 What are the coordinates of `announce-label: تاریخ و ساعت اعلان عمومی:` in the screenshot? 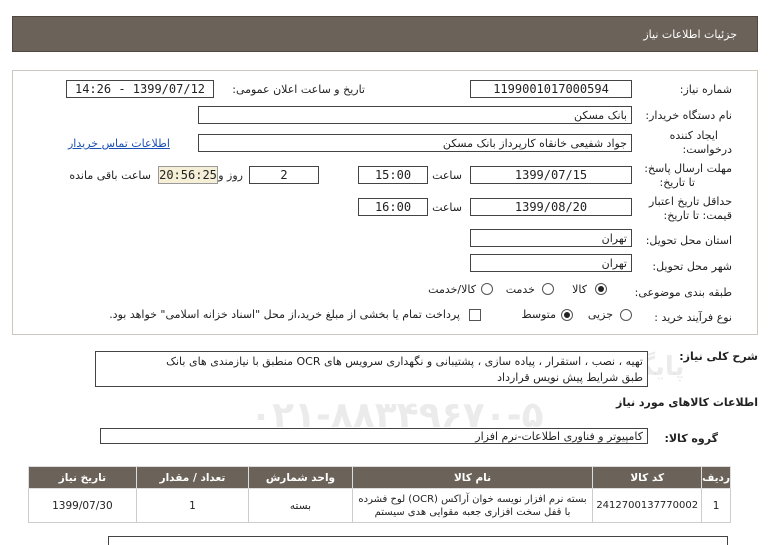 It's located at (298, 89).